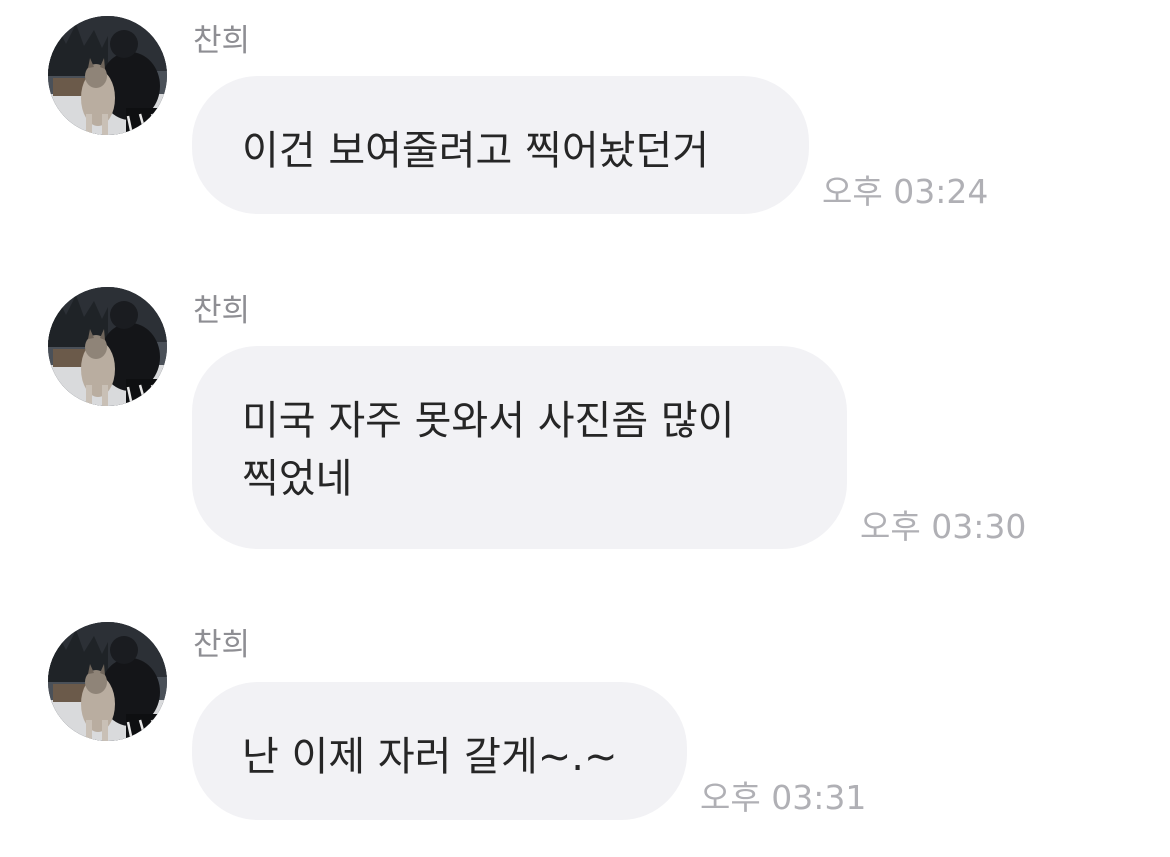 The image size is (1170, 857). I want to click on message-timestamp: 오후 03:31, so click(783, 797).